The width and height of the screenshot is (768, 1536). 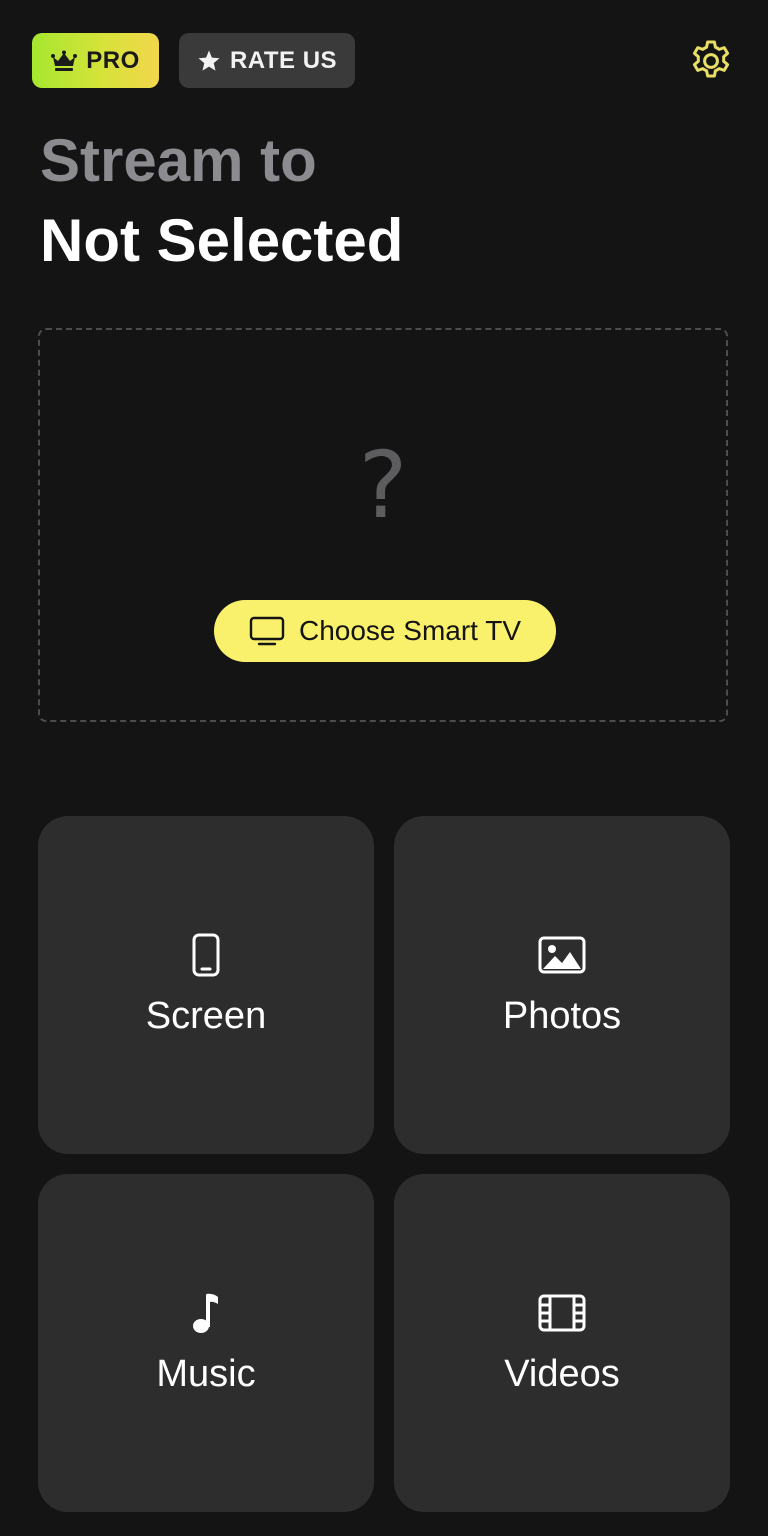 I want to click on film-icon, so click(x=562, y=1313).